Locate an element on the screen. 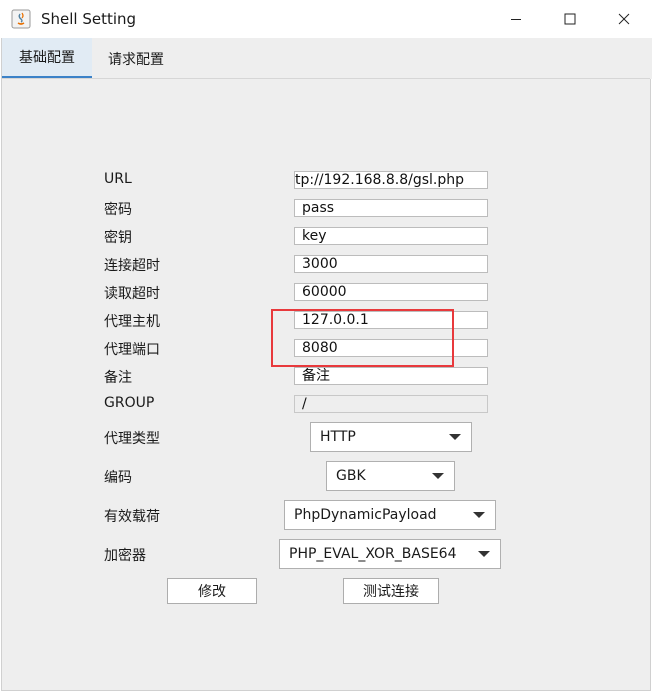 The width and height of the screenshot is (653, 693). encoding-label: 编码 is located at coordinates (118, 478).